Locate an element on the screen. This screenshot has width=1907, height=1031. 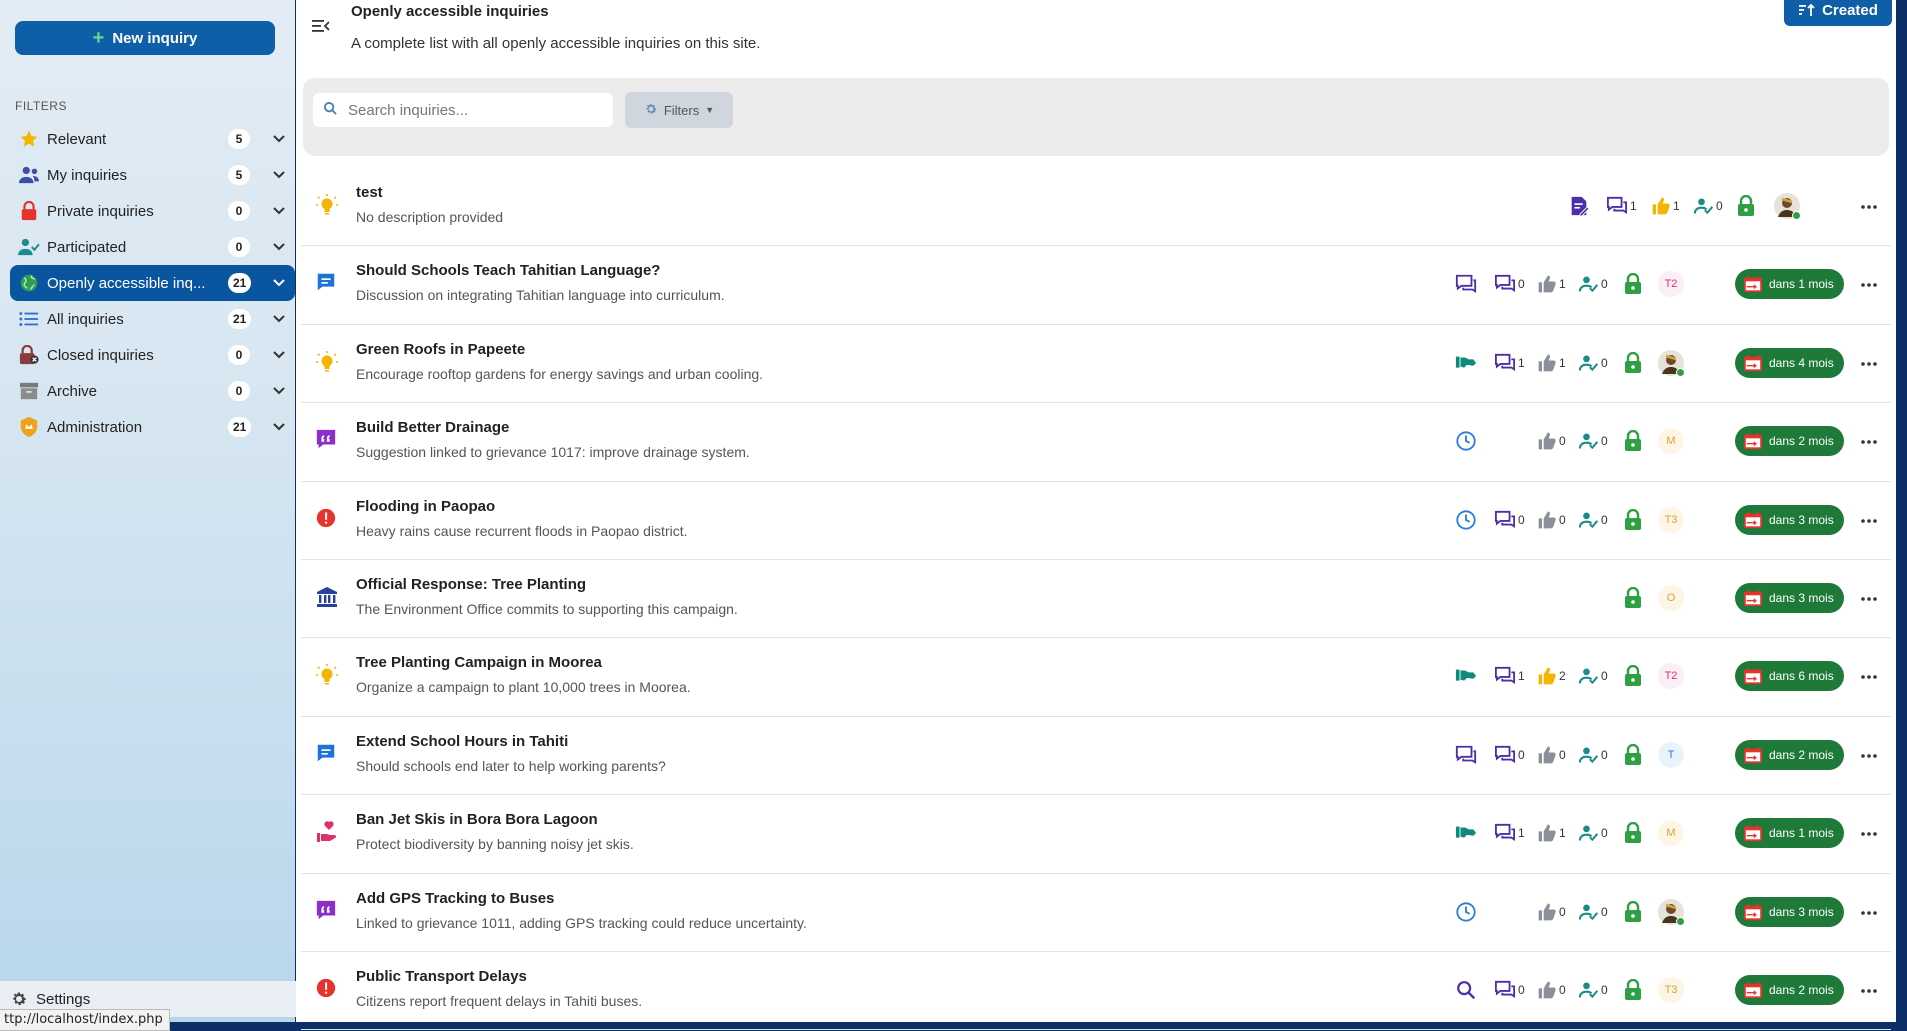
sidebar-item-private-inquiries: Private inquiries 0 is located at coordinates (152, 211).